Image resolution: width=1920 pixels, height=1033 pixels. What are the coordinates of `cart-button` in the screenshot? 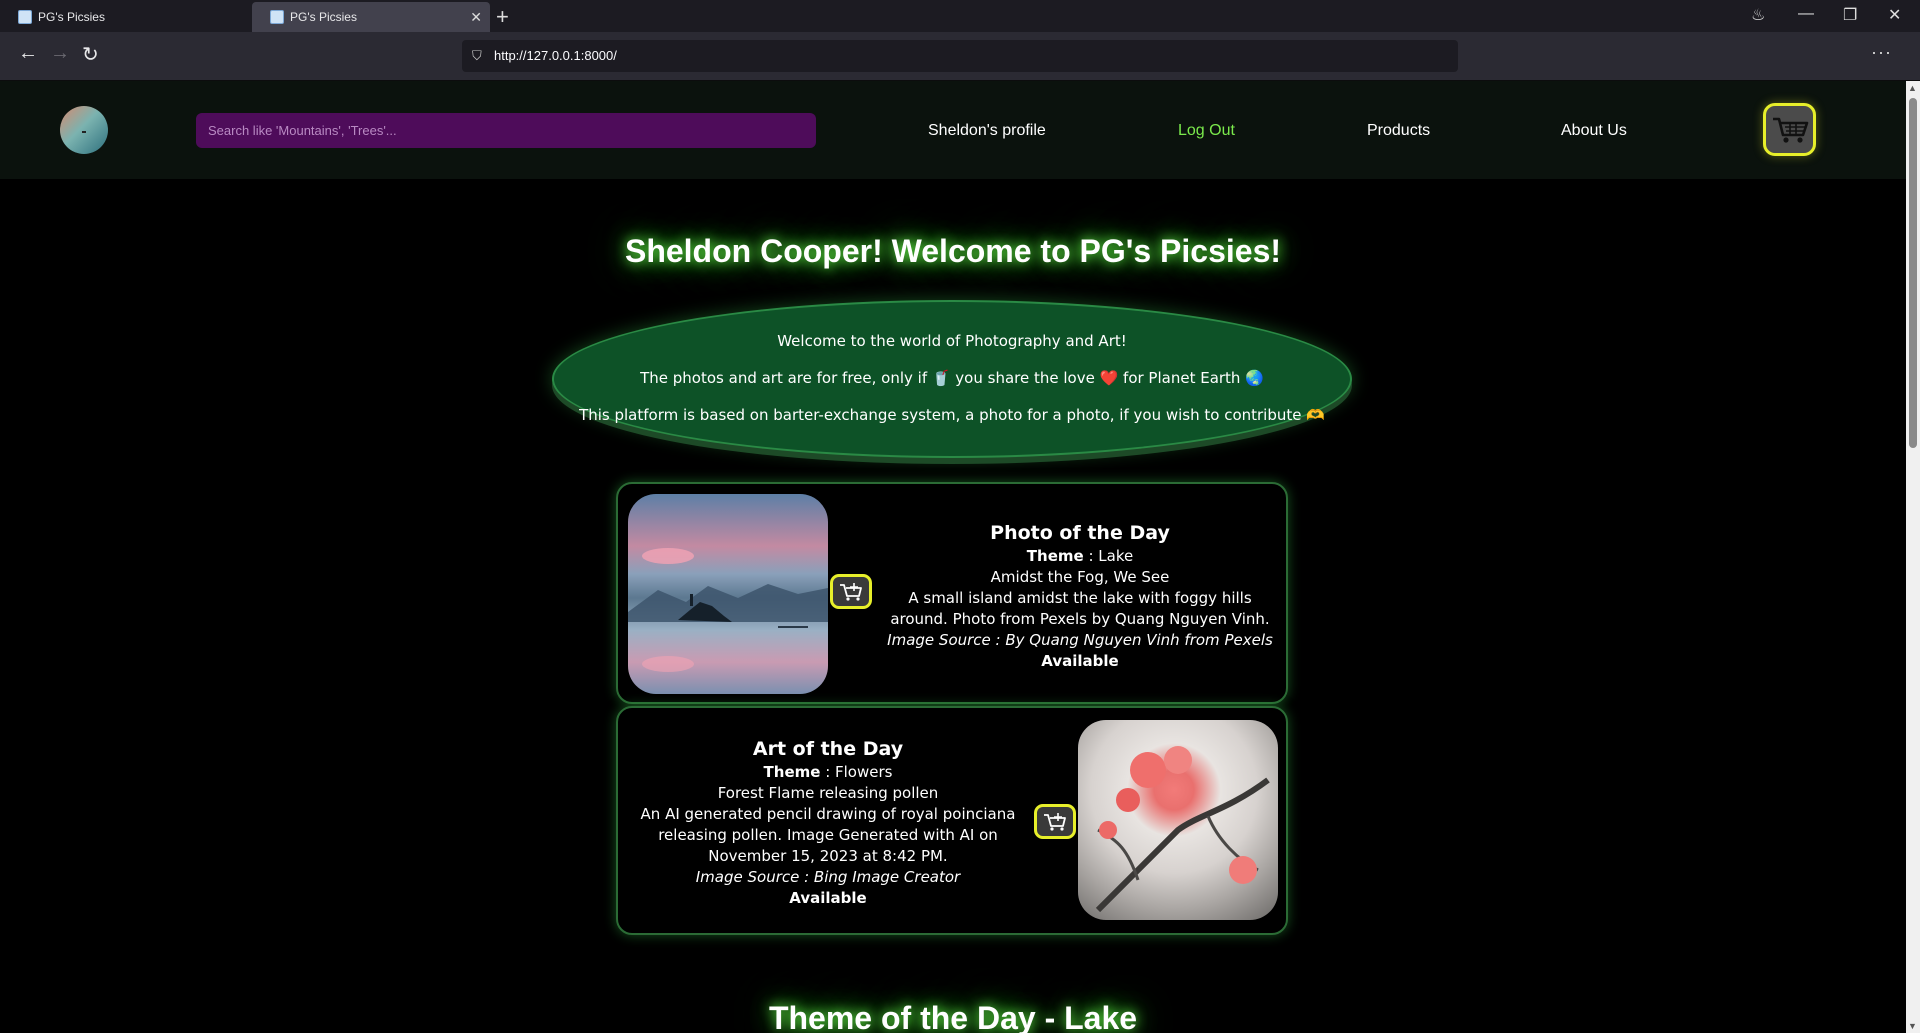 It's located at (1789, 129).